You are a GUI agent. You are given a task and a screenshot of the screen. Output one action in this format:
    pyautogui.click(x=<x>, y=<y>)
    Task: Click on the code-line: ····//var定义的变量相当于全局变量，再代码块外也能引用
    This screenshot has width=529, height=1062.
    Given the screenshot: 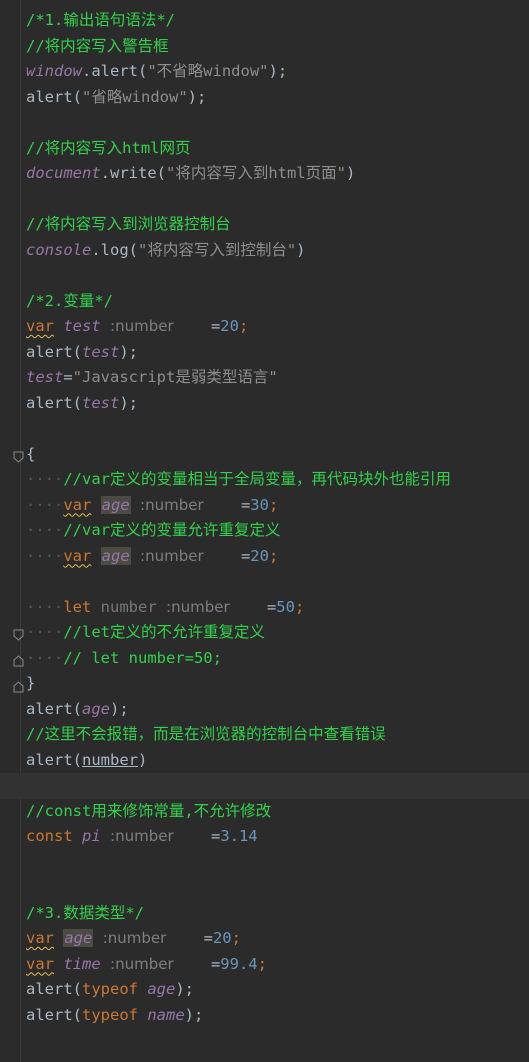 What is the action you would take?
    pyautogui.click(x=238, y=479)
    